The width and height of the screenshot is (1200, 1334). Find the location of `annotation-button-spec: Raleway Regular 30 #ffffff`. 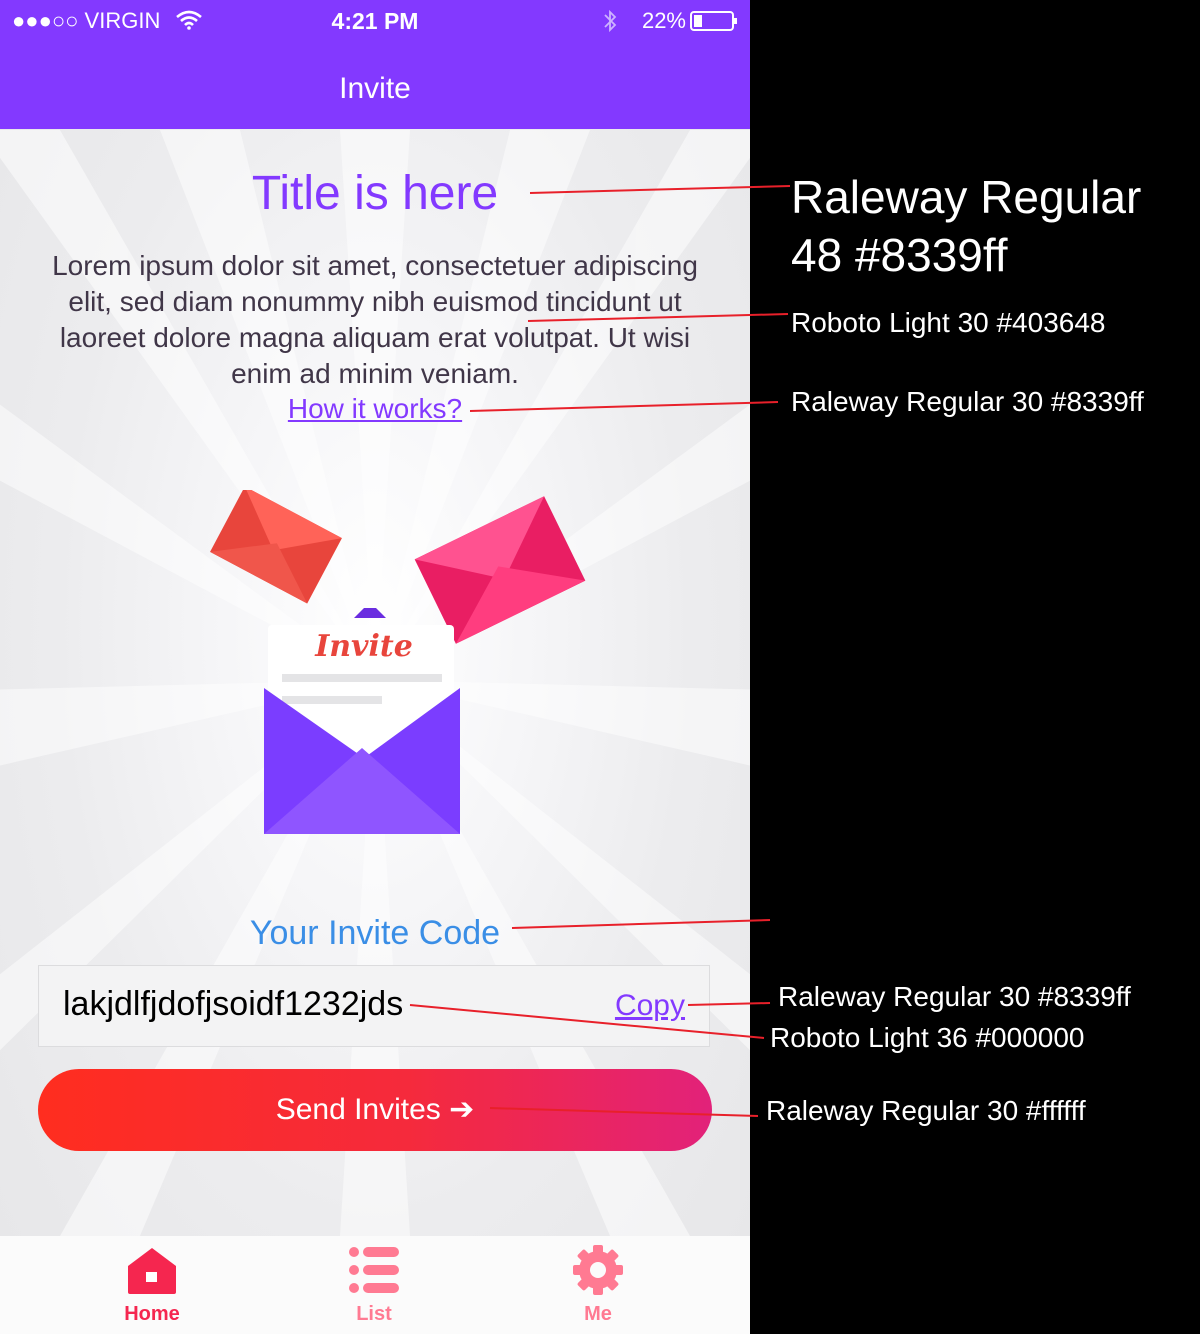

annotation-button-spec: Raleway Regular 30 #ffffff is located at coordinates (926, 1110).